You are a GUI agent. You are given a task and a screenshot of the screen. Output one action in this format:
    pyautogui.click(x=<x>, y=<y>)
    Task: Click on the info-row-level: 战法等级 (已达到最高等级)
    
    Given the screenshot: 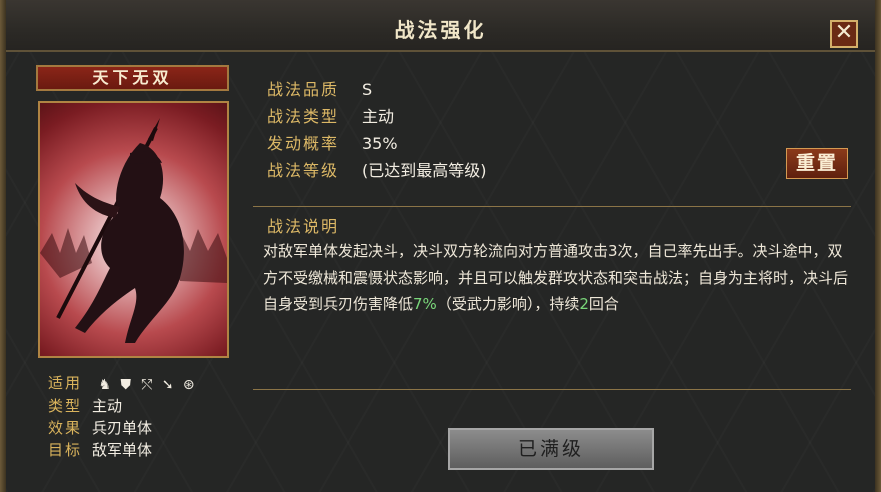 What is the action you would take?
    pyautogui.click(x=377, y=171)
    